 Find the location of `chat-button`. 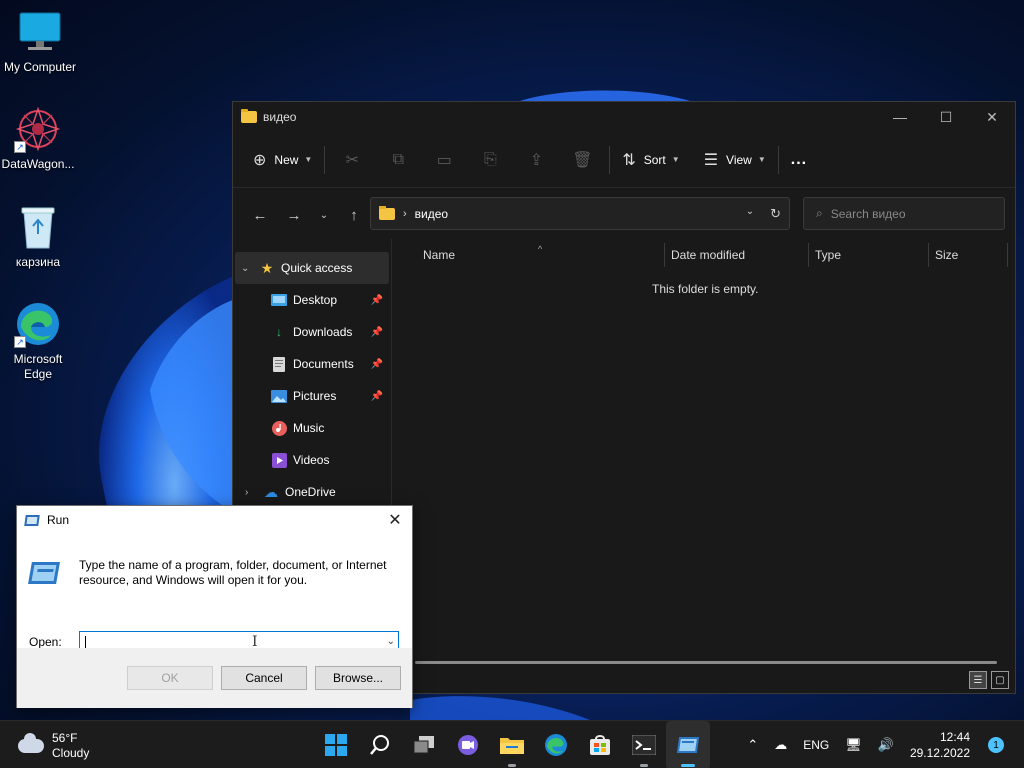

chat-button is located at coordinates (468, 744).